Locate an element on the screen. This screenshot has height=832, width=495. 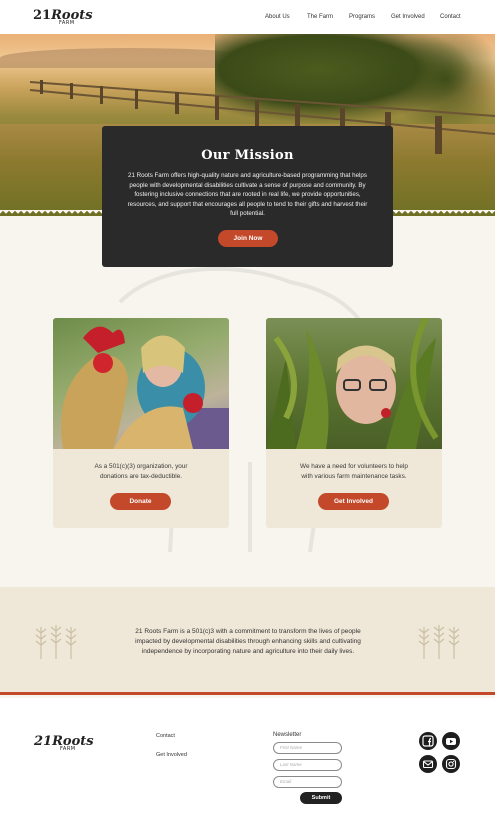
footer-link-get-involved: Get Involved is located at coordinates (171, 755).